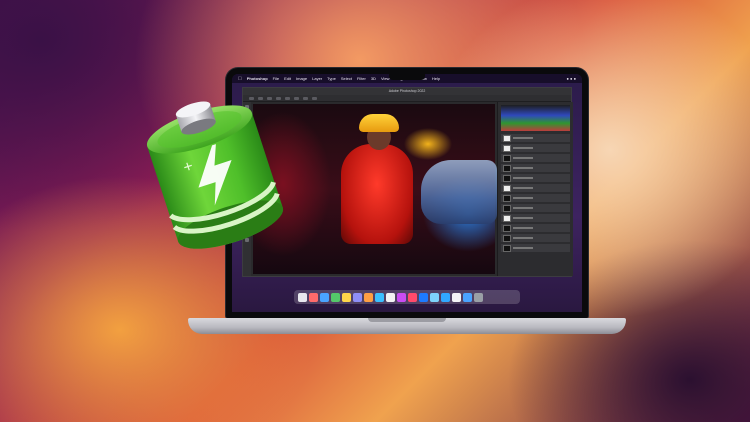 The height and width of the screenshot is (422, 750). What do you see at coordinates (407, 77) in the screenshot?
I see `camera-notch` at bounding box center [407, 77].